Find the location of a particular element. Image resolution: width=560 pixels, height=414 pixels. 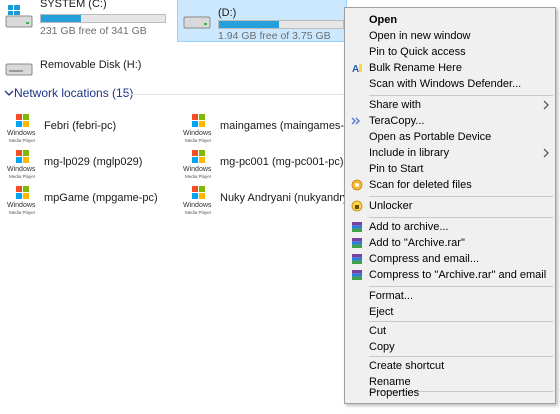

menu-item-label: Open is located at coordinates (383, 20).